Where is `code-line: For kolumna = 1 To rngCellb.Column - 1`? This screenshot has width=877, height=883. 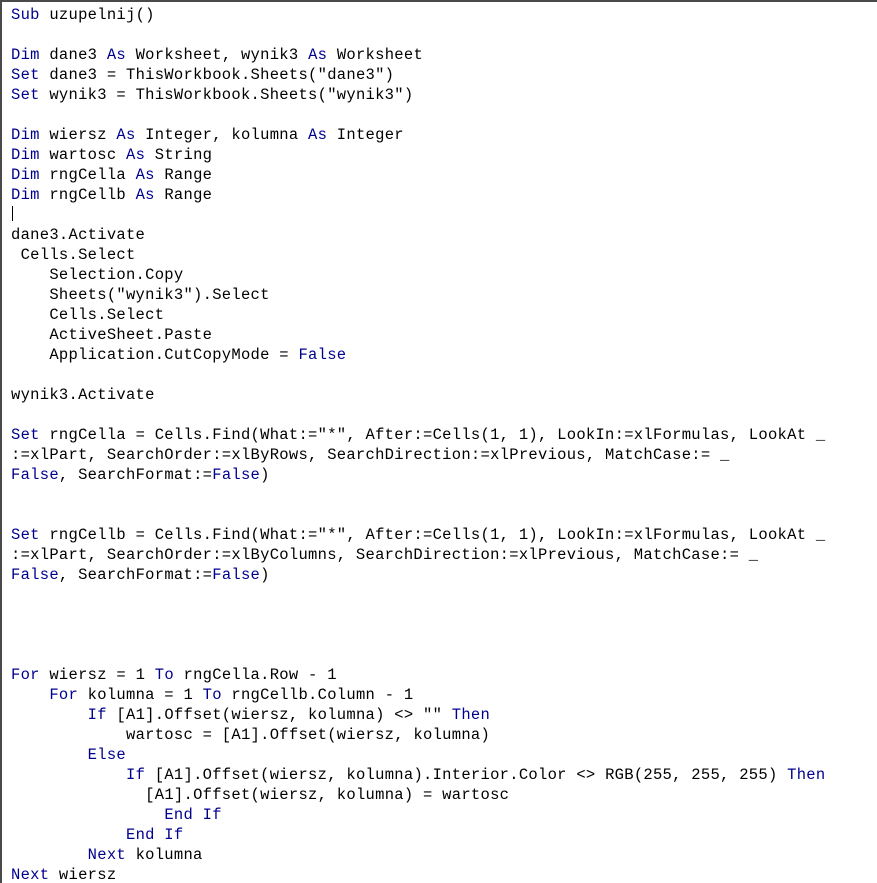 code-line: For kolumna = 1 To rngCellb.Column - 1 is located at coordinates (444, 695).